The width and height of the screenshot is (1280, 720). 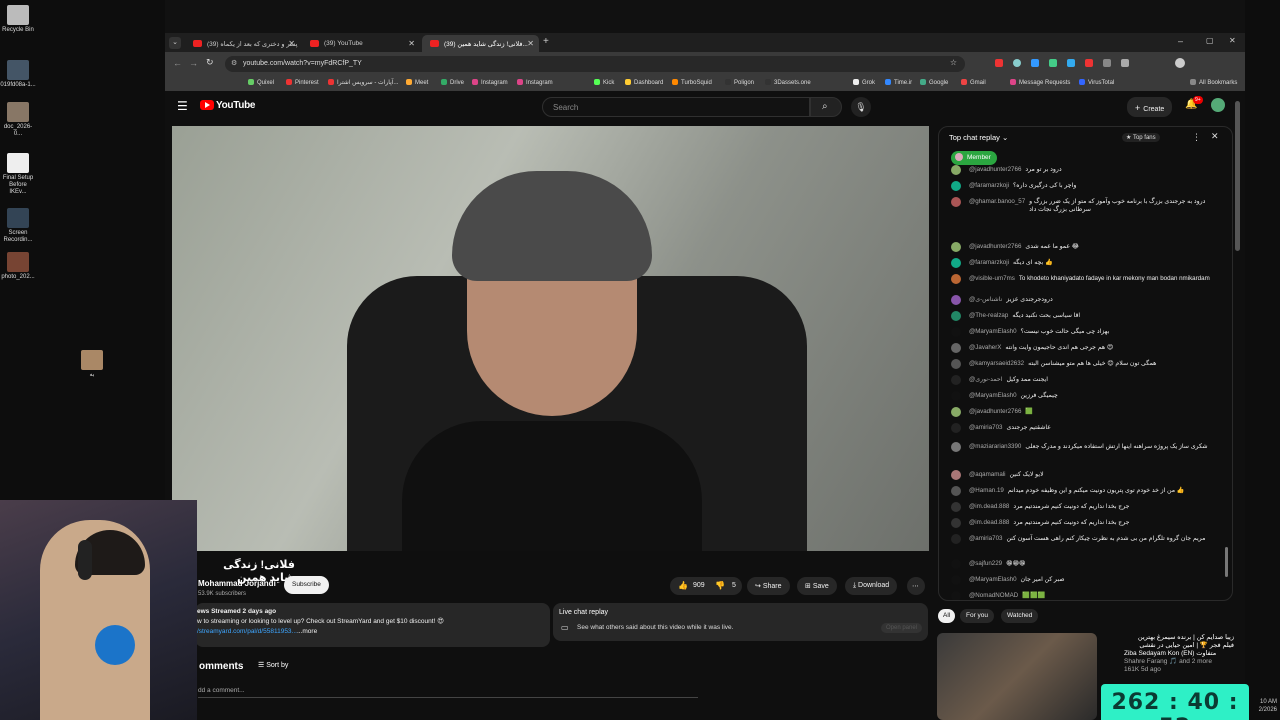 I want to click on chat-author: @ghamar.banoo_57, so click(x=997, y=202).